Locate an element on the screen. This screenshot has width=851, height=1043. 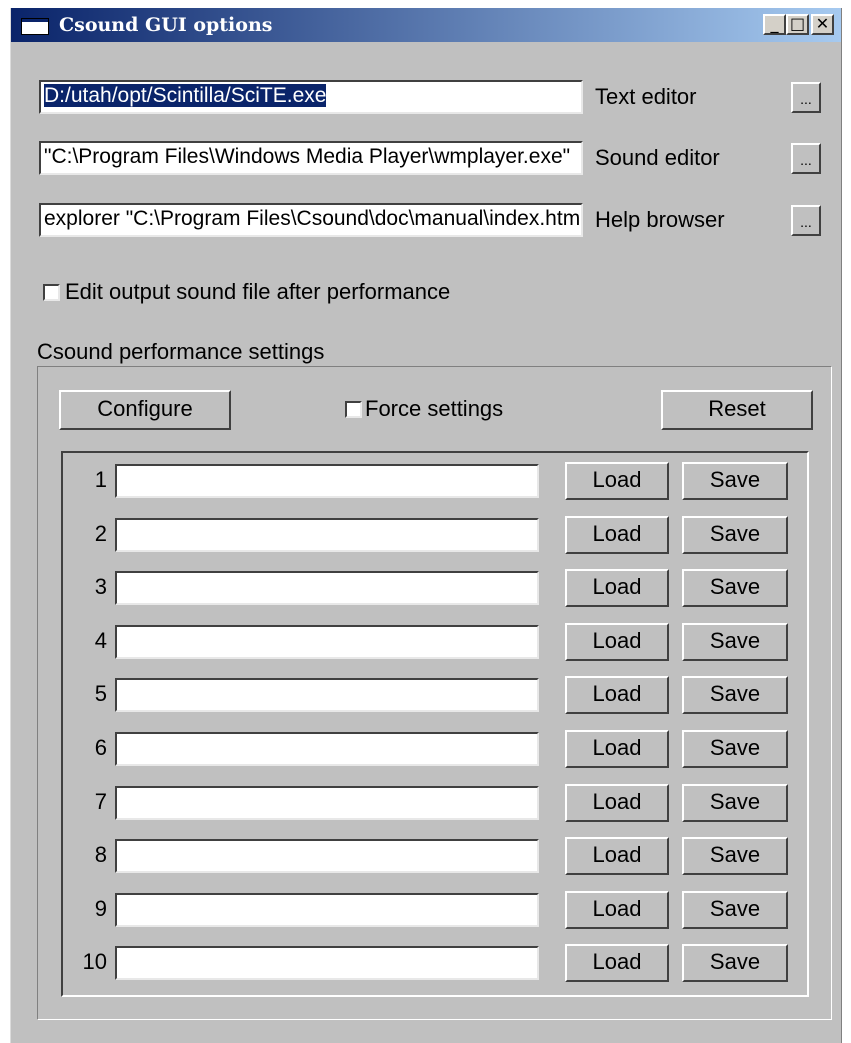
slot-number: 7 is located at coordinates (100, 801).